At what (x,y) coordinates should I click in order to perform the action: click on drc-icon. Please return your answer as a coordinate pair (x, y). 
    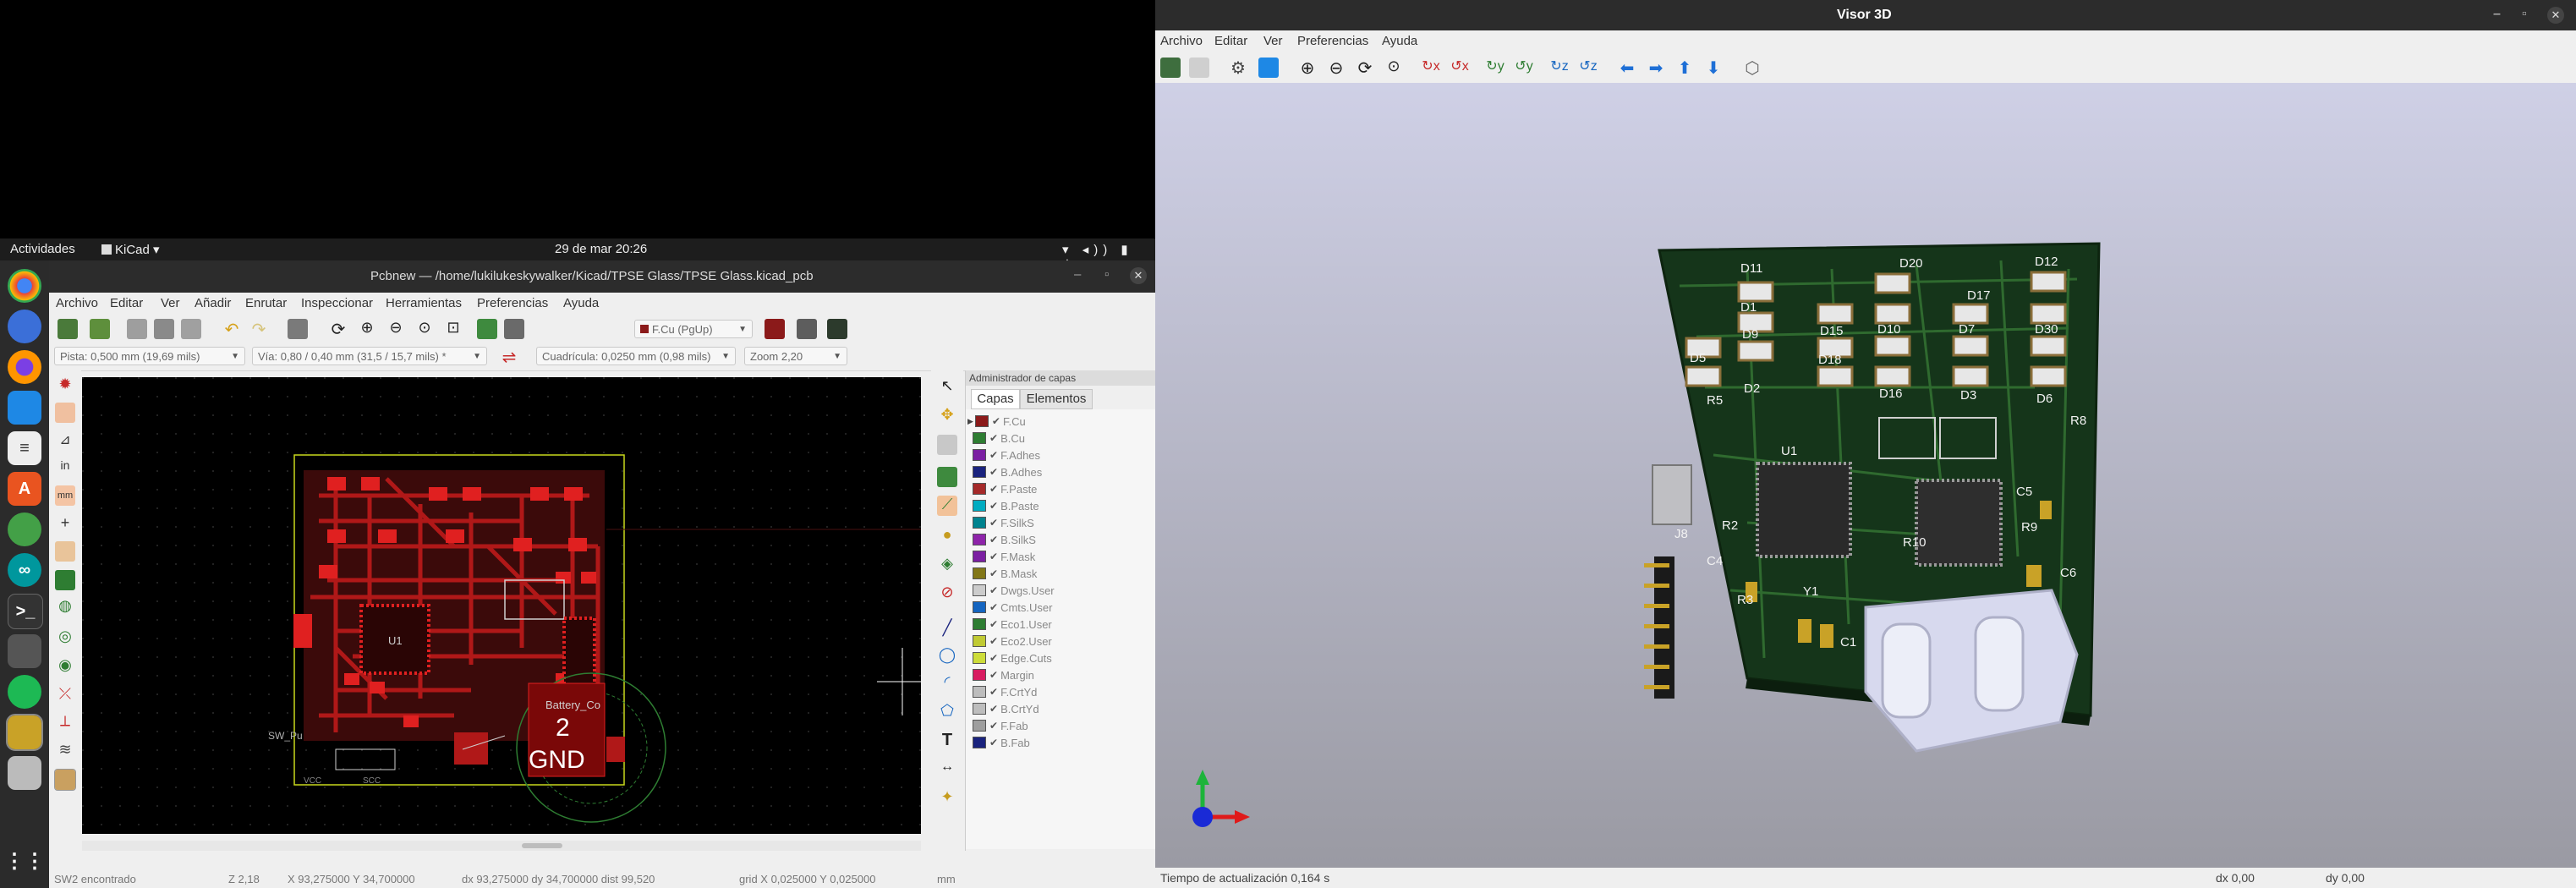
    Looking at the image, I should click on (514, 329).